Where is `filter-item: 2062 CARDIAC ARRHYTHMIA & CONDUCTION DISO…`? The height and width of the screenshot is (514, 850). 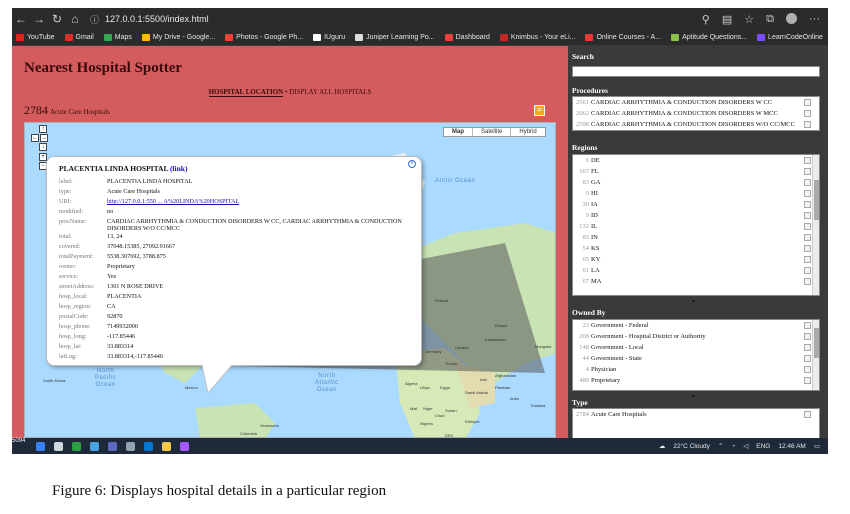
filter-item: 2062 CARDIAC ARRHYTHMIA & CONDUCTION DISO… is located at coordinates (696, 113).